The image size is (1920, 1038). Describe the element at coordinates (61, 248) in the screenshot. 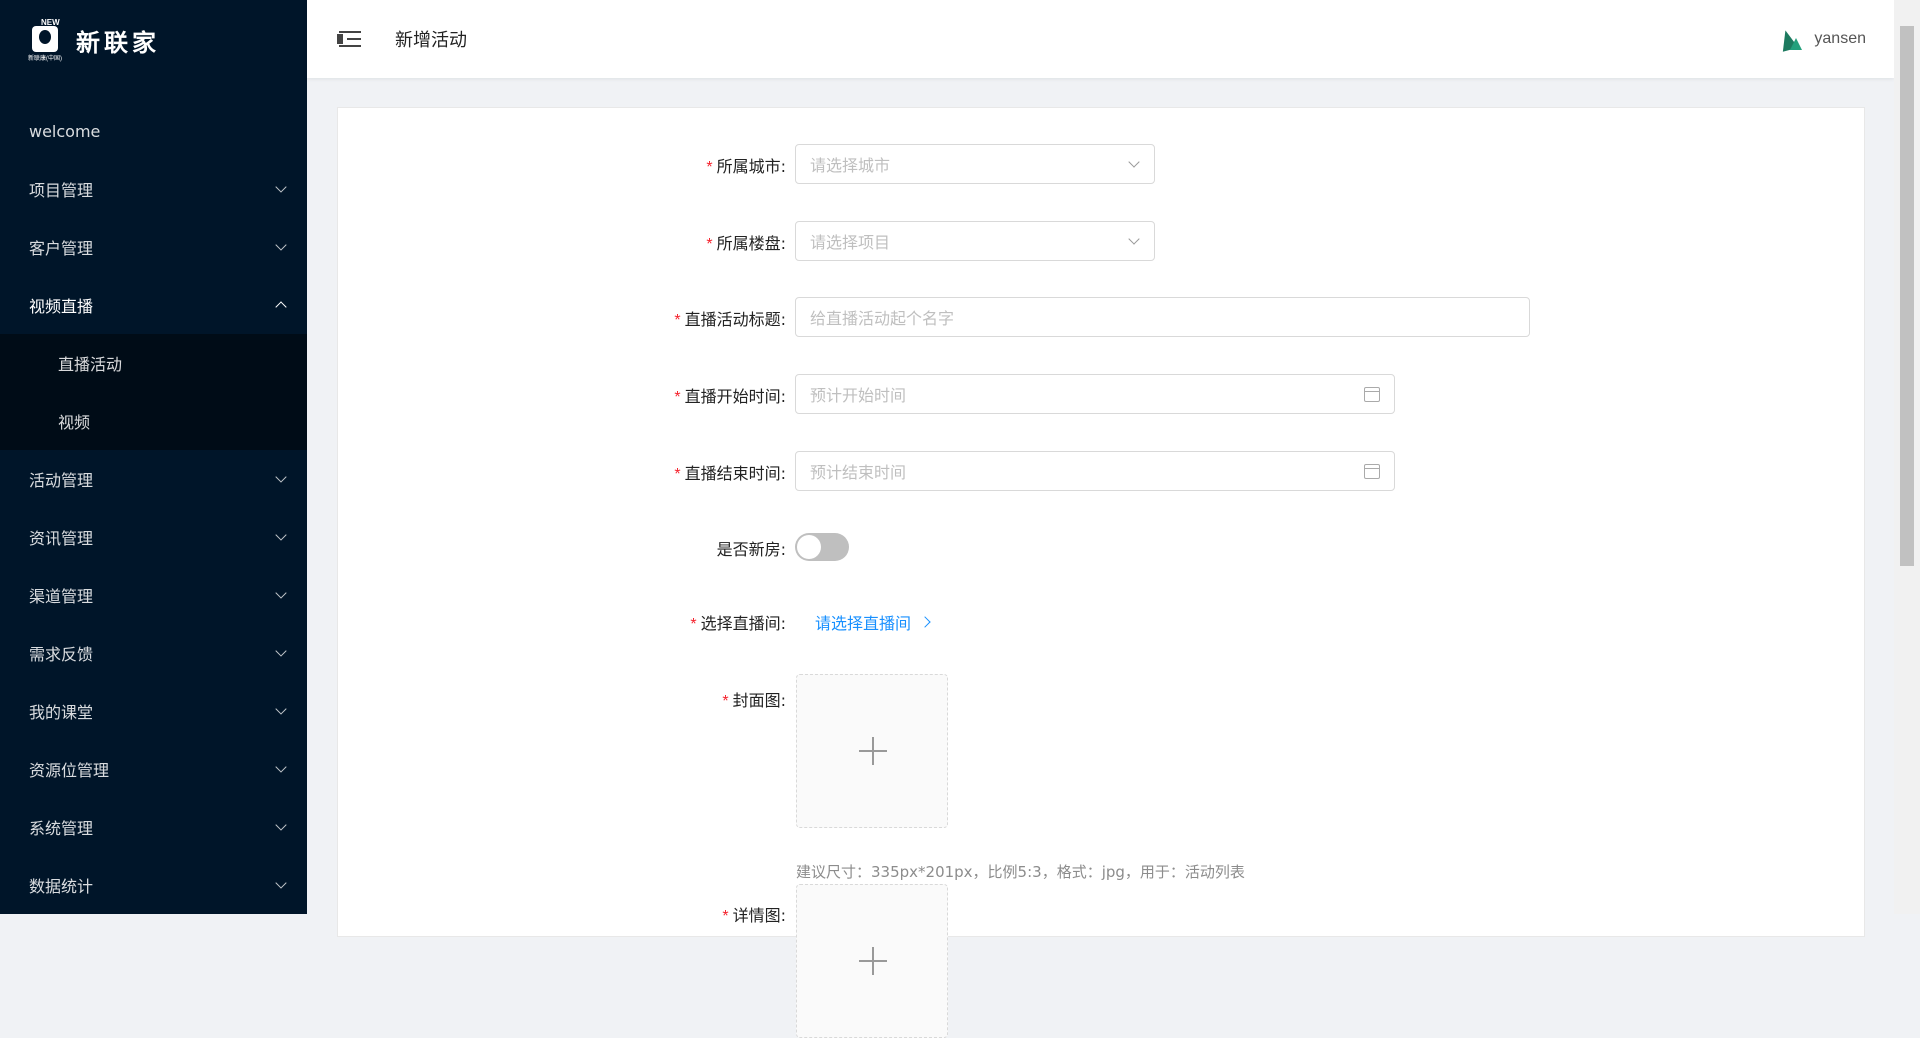

I see `sidebar-item-label: 客户管理` at that location.